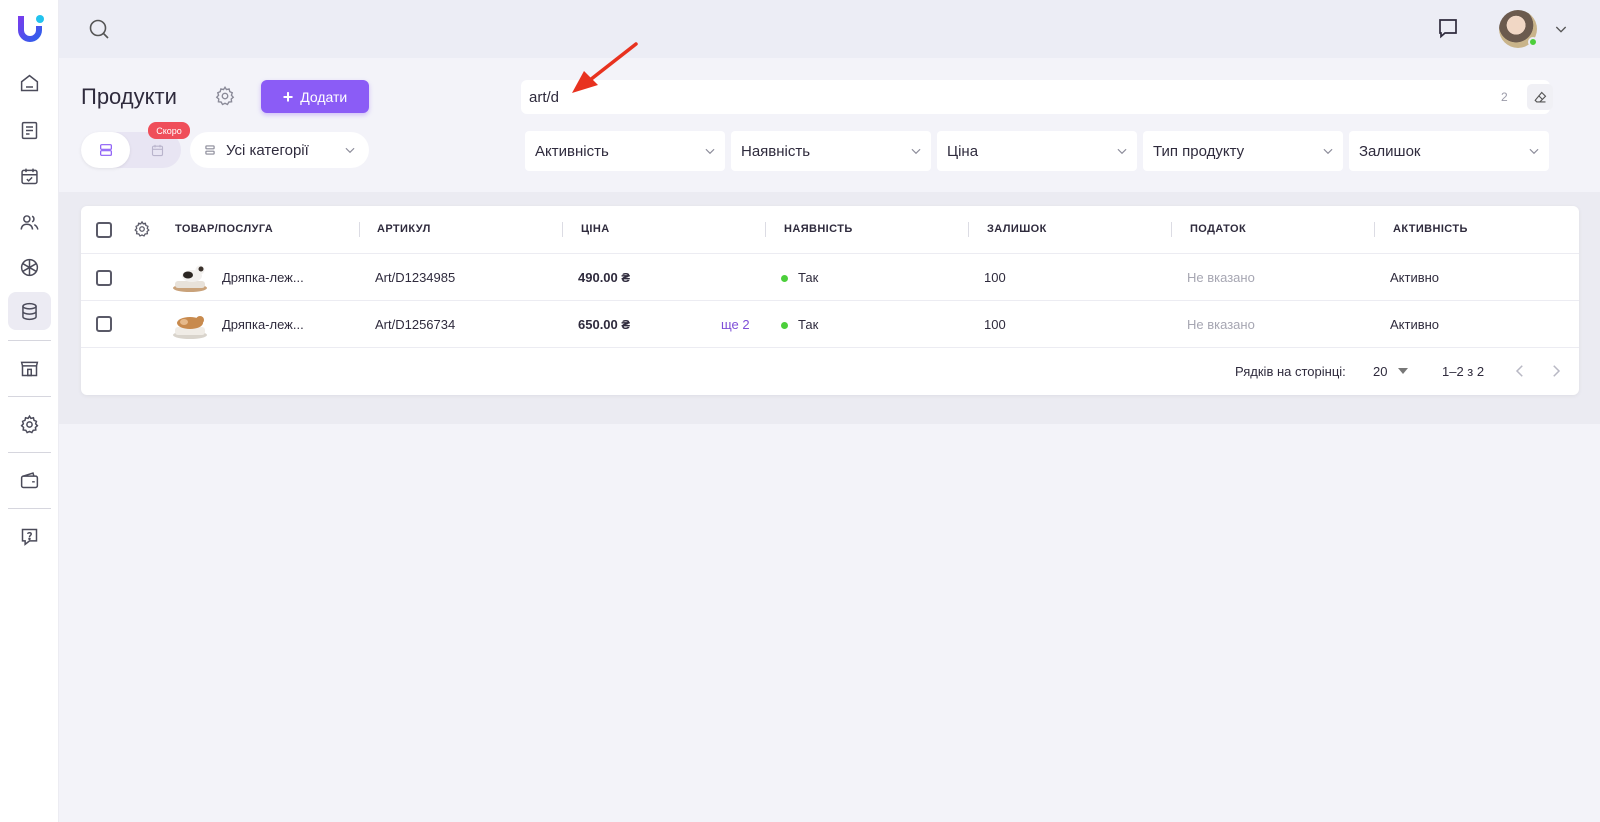  I want to click on list-view-icon, so click(105, 150).